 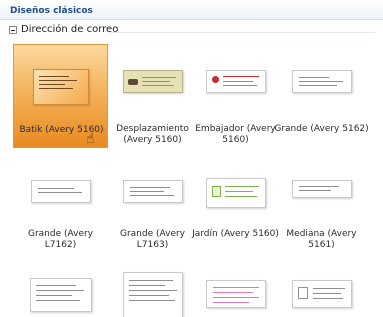 I want to click on ambassador-label-thumbnail-icon, so click(x=235, y=81).